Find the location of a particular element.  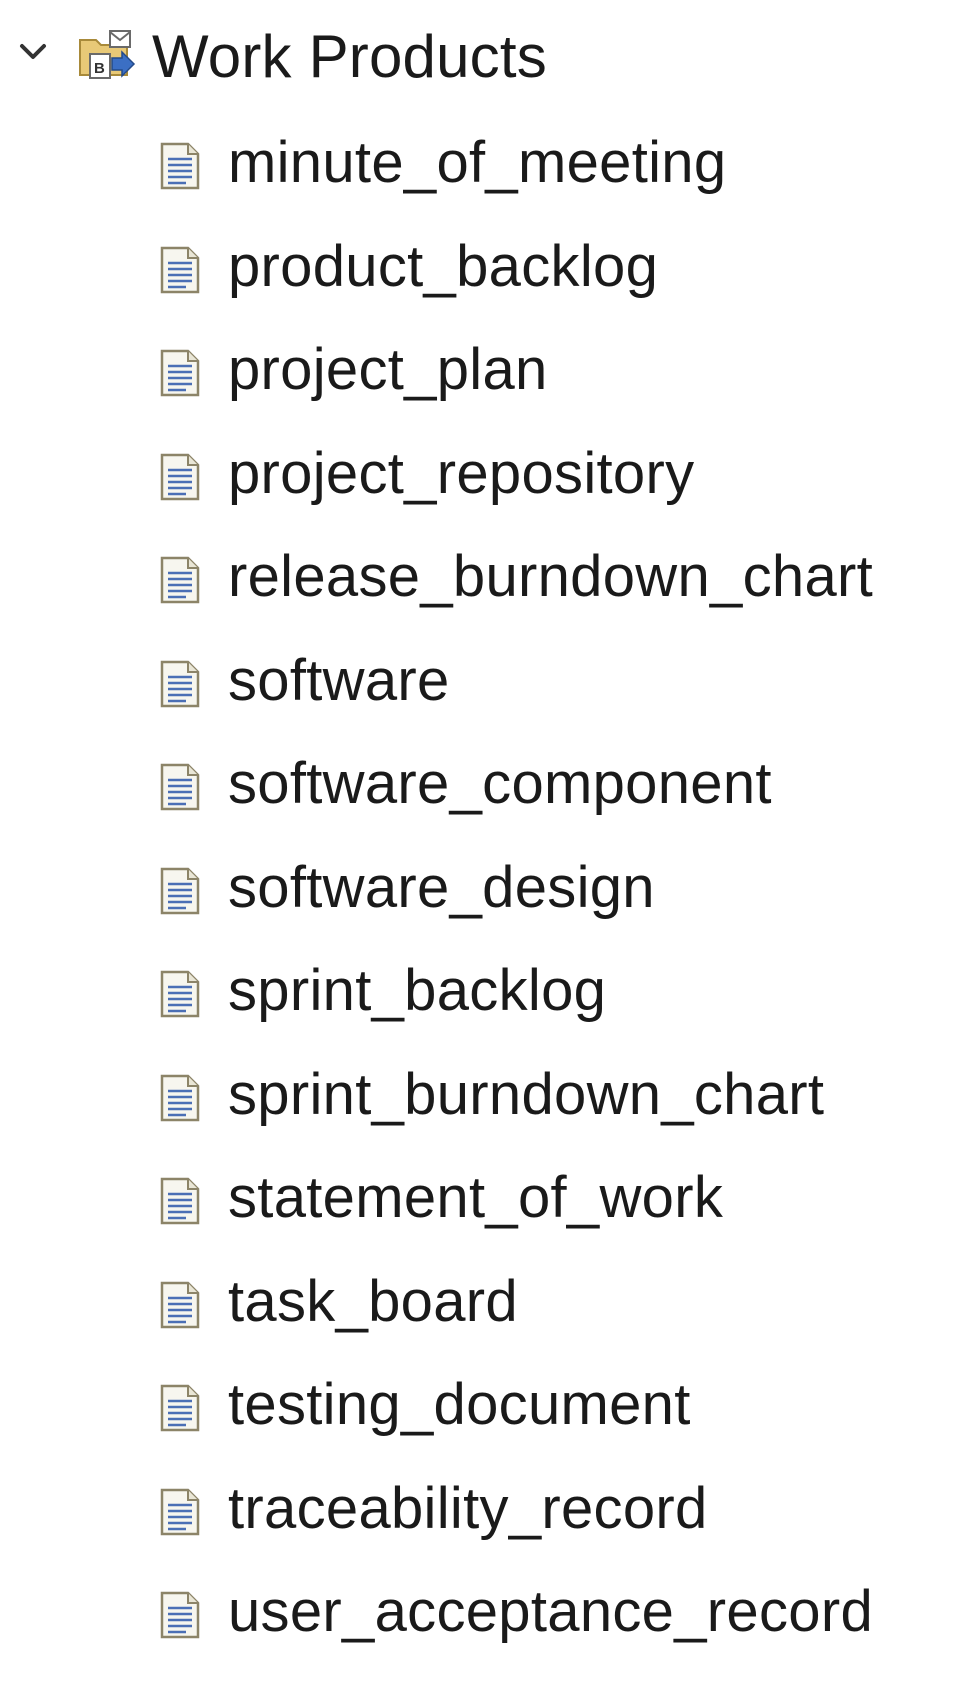

tree-item-sprint-backlog: sprint_backlog is located at coordinates (476, 996).